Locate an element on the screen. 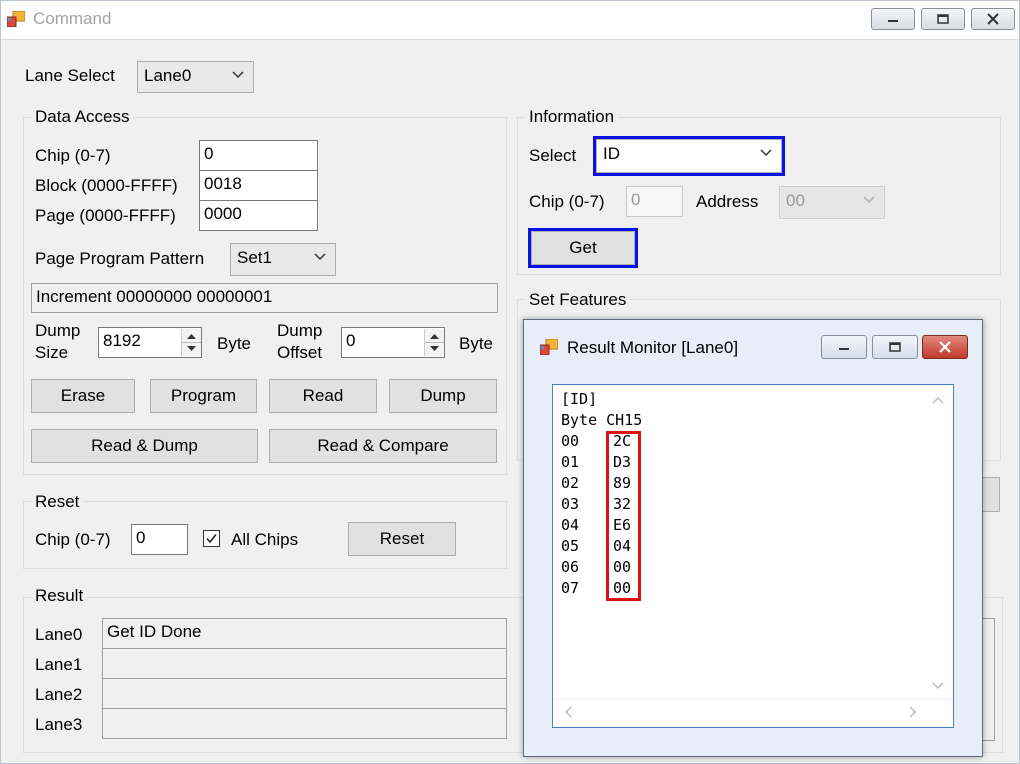  data-access-group-label: Data Access is located at coordinates (82, 117).